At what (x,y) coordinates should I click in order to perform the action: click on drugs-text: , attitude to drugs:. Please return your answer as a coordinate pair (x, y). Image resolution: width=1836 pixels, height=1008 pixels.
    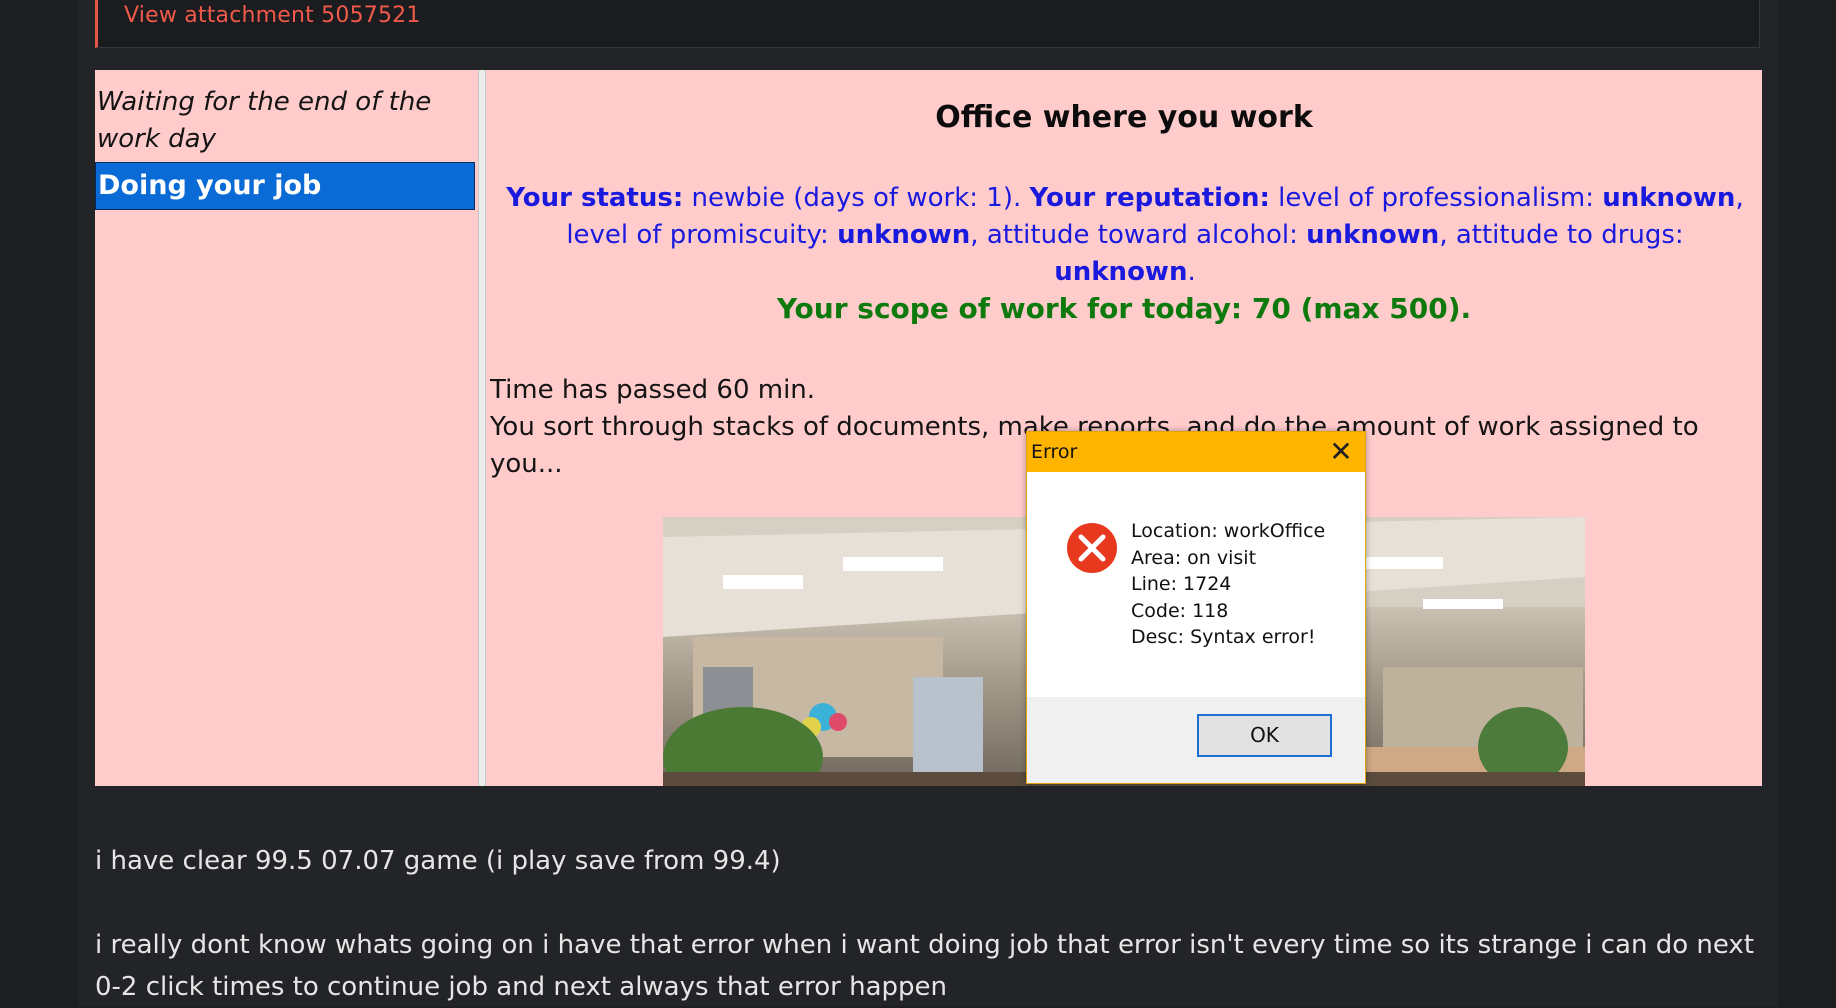
    Looking at the image, I should click on (1561, 235).